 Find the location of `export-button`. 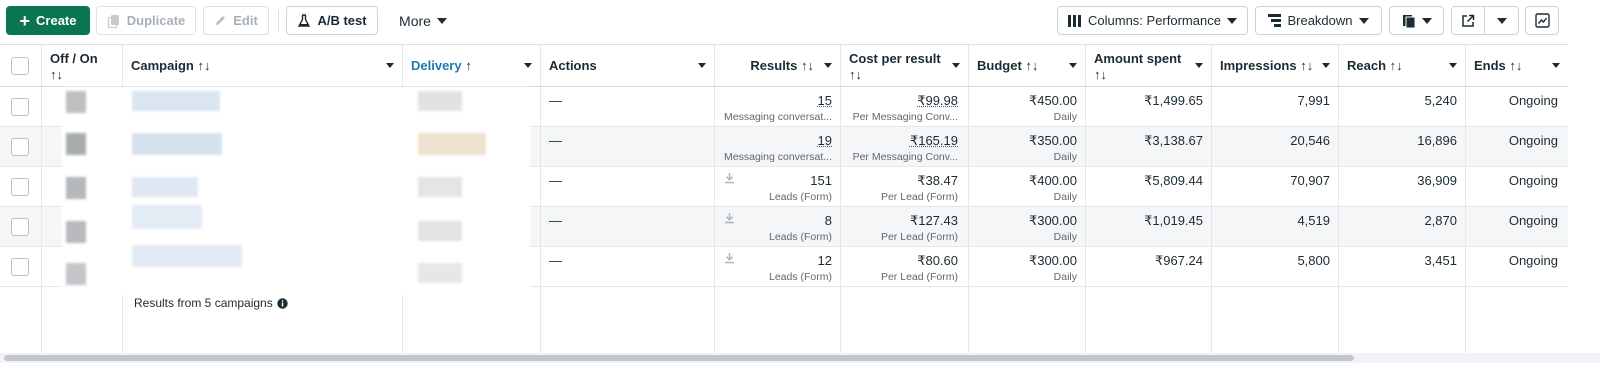

export-button is located at coordinates (1468, 20).